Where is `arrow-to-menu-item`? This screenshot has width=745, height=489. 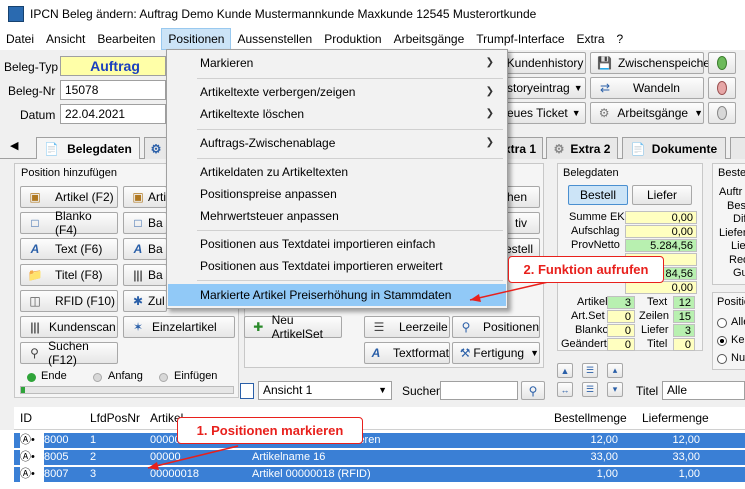 arrow-to-menu-item is located at coordinates (509, 291).